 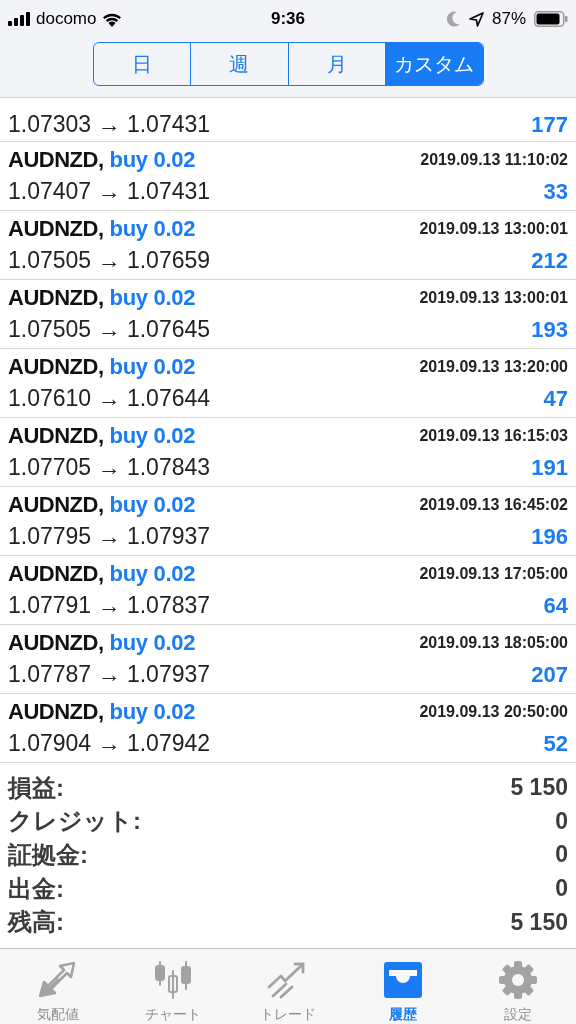 What do you see at coordinates (403, 980) in the screenshot?
I see `inbox-tray-icon` at bounding box center [403, 980].